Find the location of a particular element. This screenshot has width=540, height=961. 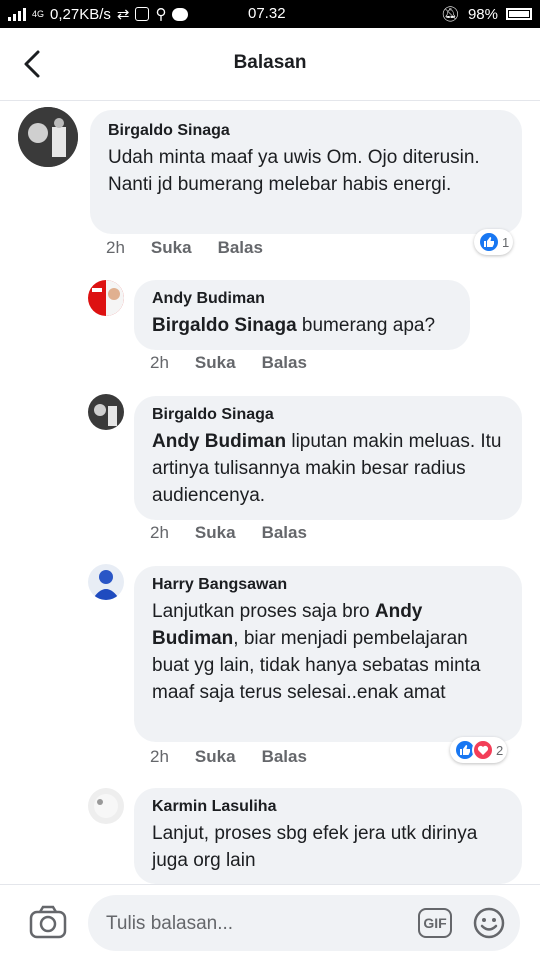

messenger-icon is located at coordinates (180, 14).